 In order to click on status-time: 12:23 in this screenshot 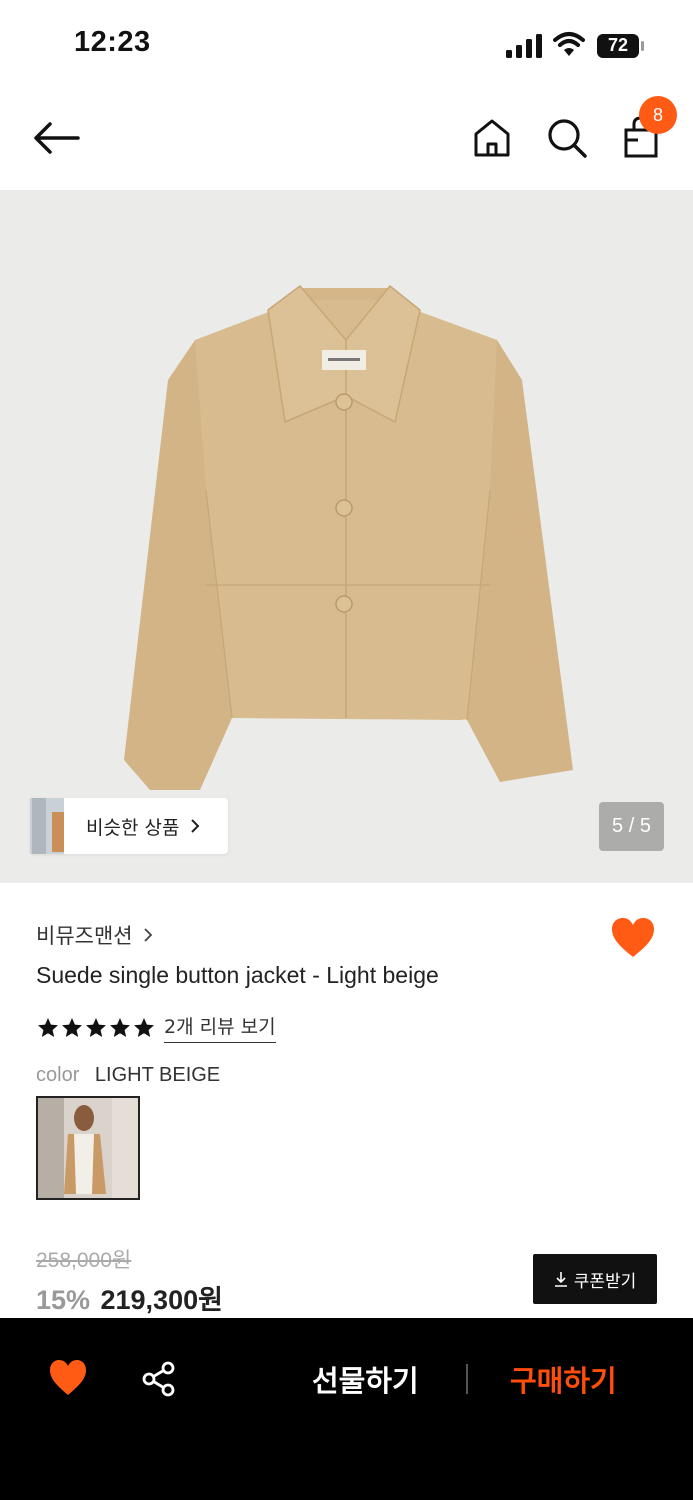, I will do `click(112, 42)`.